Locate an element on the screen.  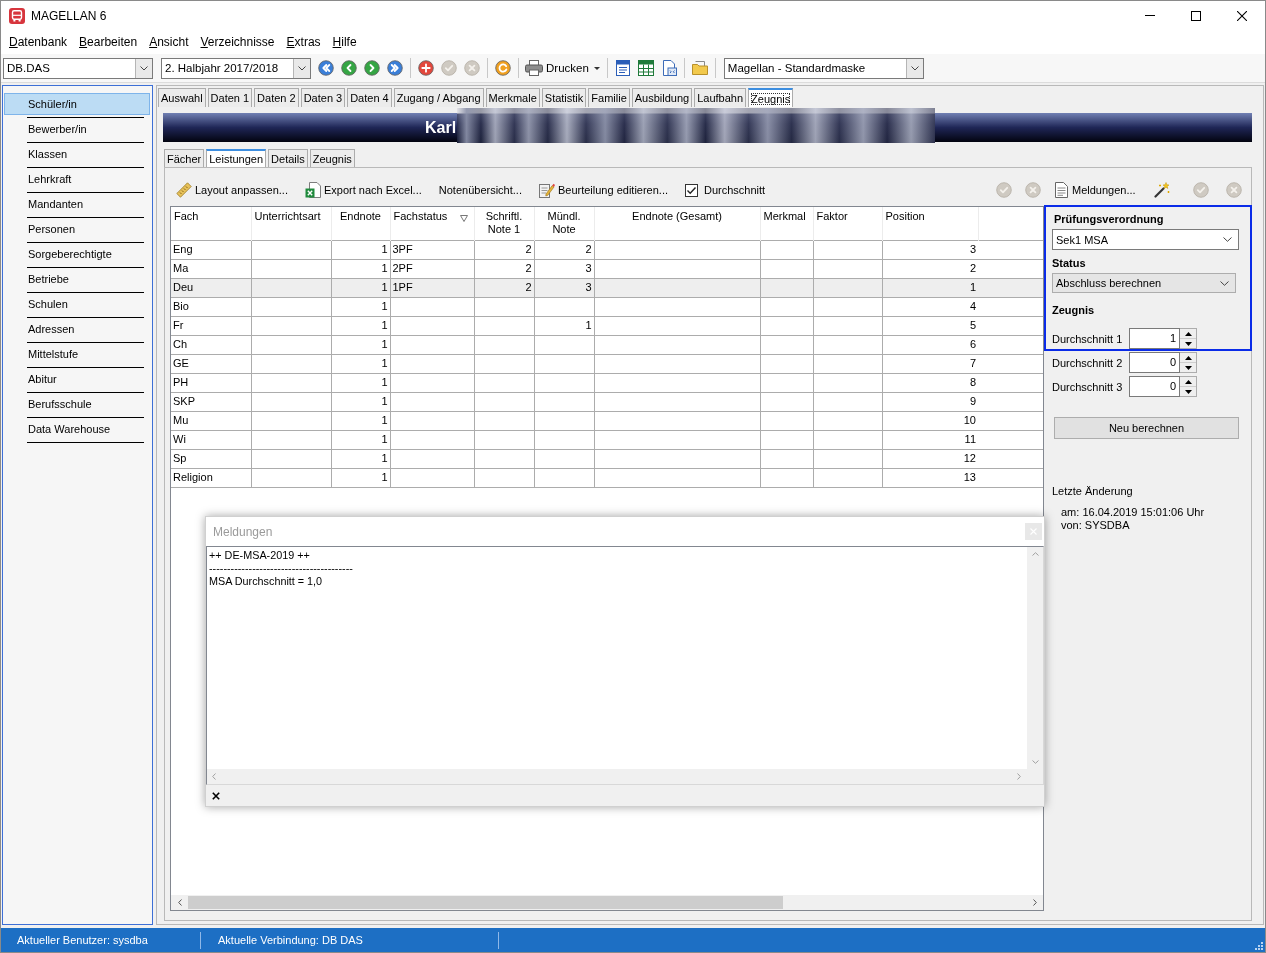
sidebar-item: Betriebe is located at coordinates (77, 279).